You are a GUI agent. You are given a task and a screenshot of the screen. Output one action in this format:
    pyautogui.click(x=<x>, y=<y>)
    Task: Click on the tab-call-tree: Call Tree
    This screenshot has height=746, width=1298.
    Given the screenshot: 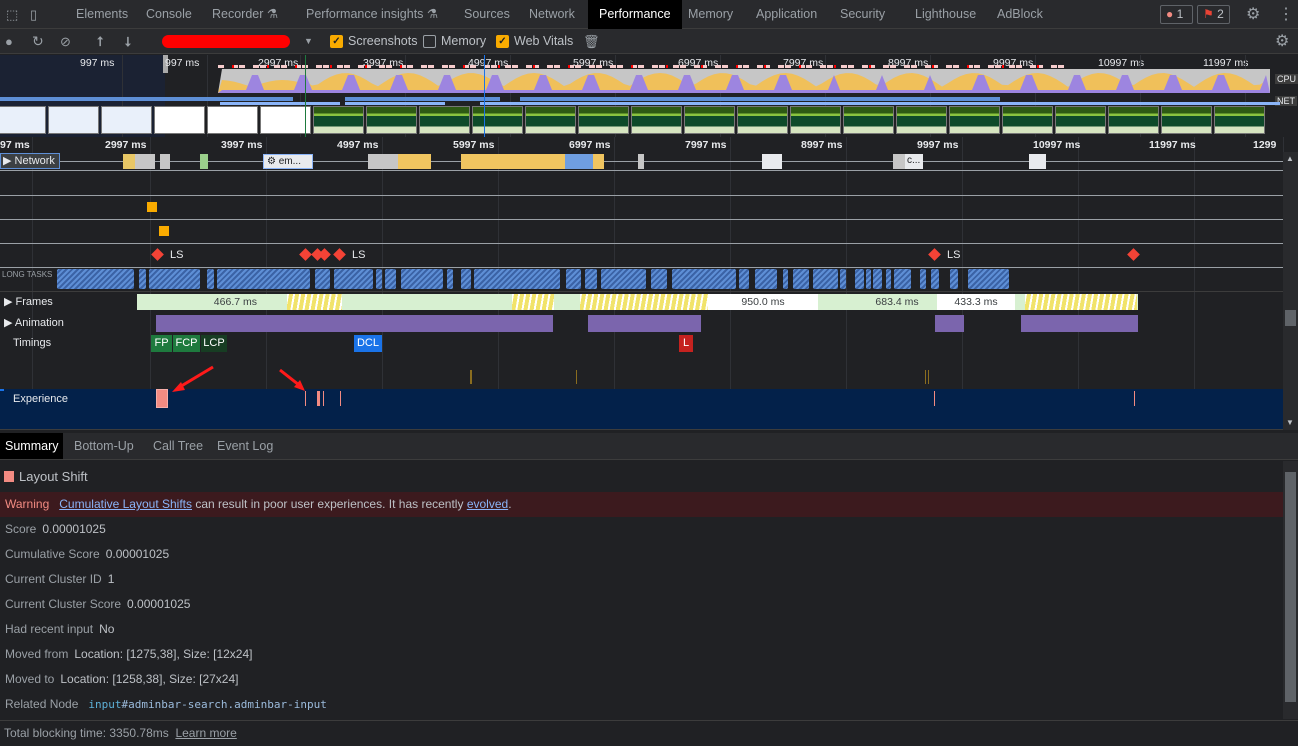 What is the action you would take?
    pyautogui.click(x=178, y=446)
    